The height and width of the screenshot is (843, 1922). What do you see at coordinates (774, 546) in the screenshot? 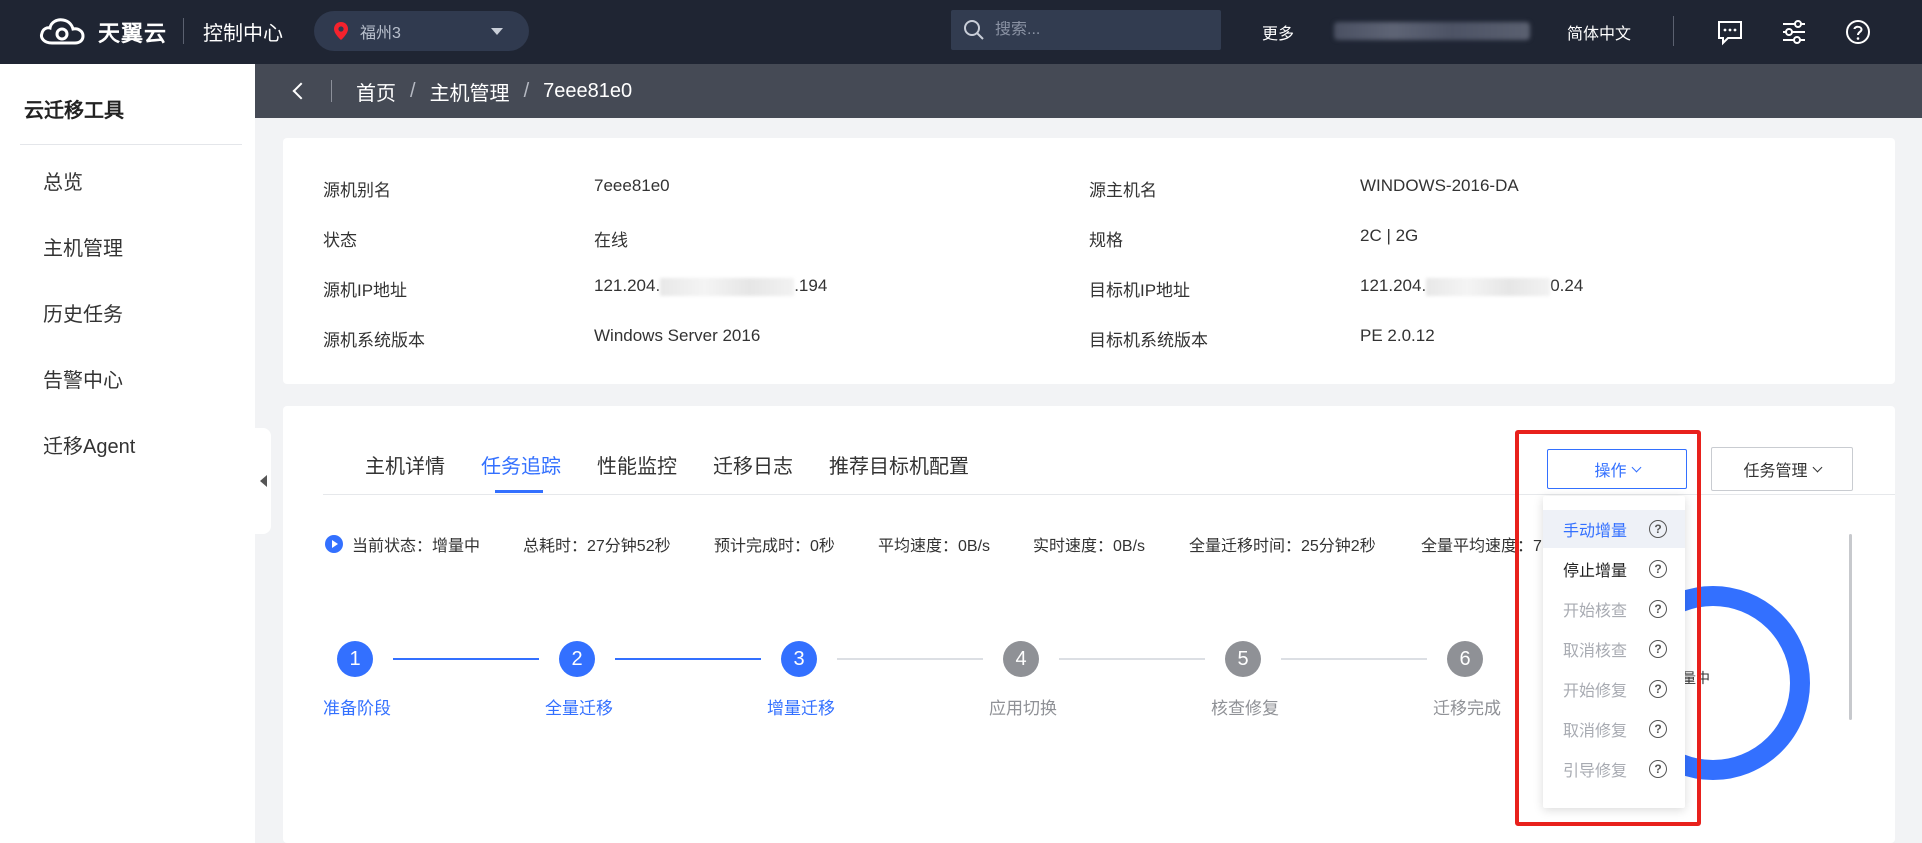
I see `eta: 预计完成时：0秒` at bounding box center [774, 546].